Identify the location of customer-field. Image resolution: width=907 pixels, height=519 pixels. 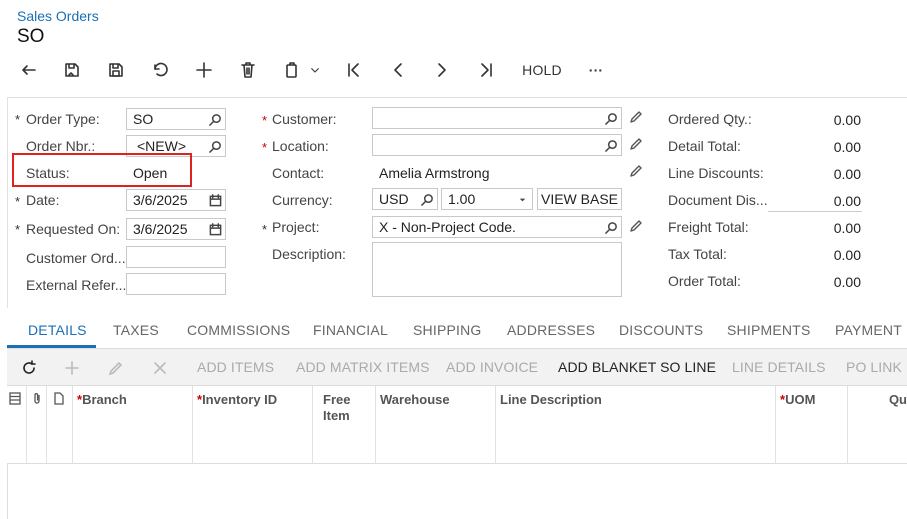
(497, 118).